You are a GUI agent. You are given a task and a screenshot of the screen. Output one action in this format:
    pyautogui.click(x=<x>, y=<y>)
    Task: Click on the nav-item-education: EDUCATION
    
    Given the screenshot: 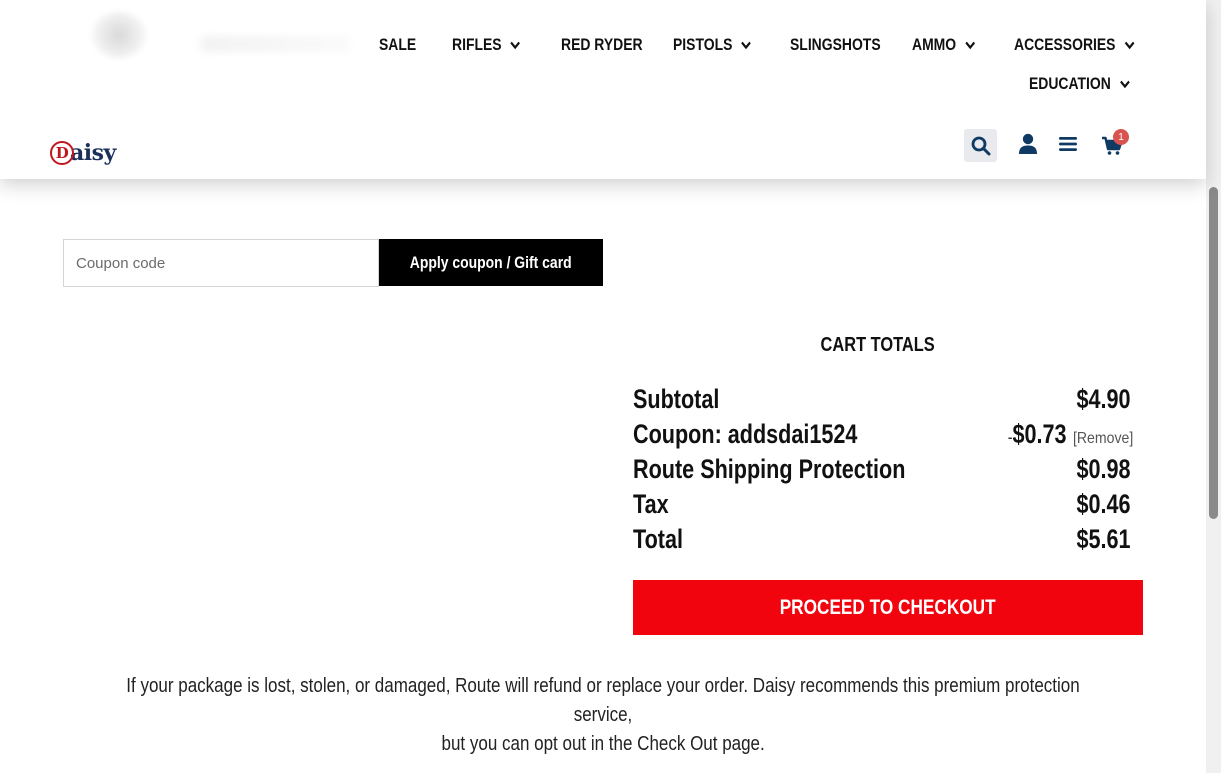 What is the action you would take?
    pyautogui.click(x=1080, y=84)
    